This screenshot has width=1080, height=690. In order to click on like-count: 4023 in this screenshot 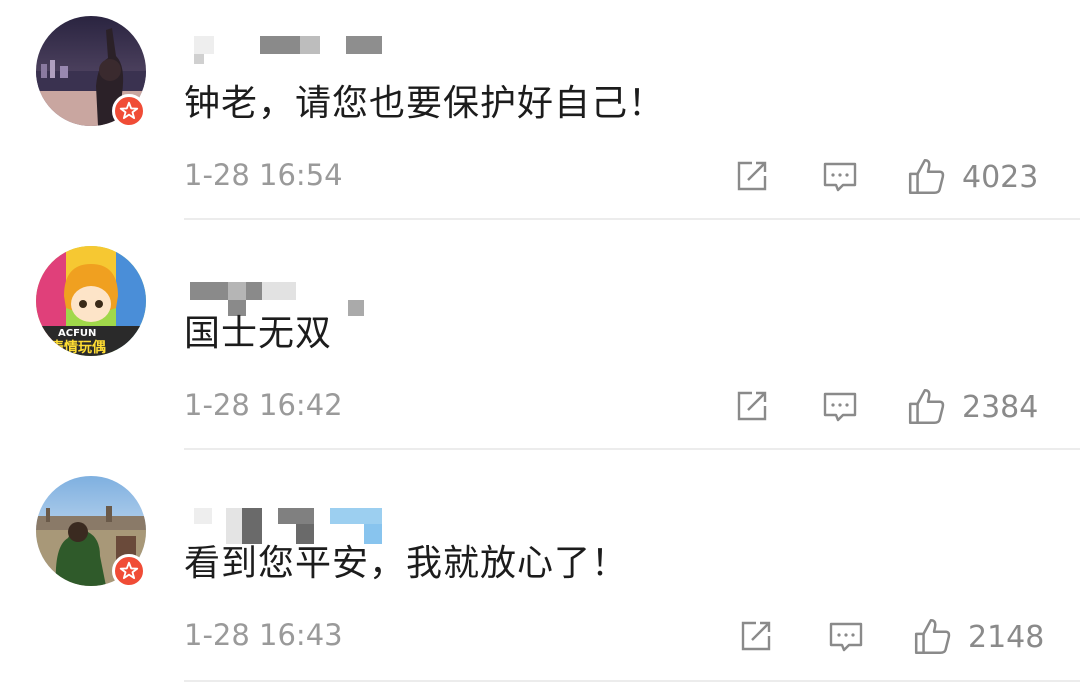, I will do `click(1000, 177)`.